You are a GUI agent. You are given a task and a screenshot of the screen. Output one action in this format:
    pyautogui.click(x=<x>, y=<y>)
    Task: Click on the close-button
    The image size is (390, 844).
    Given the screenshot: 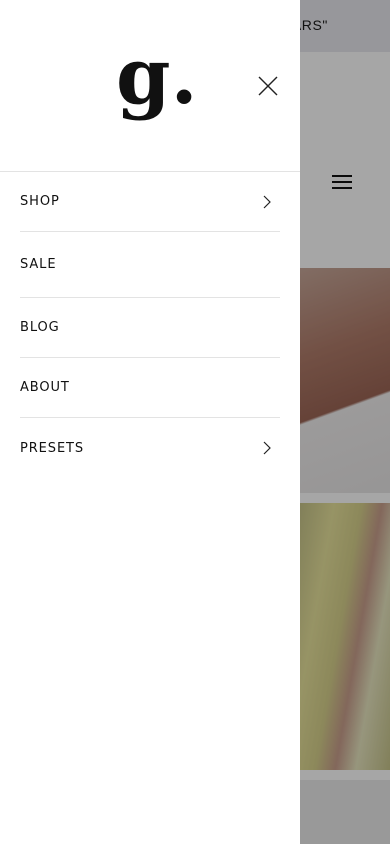 What is the action you would take?
    pyautogui.click(x=268, y=86)
    